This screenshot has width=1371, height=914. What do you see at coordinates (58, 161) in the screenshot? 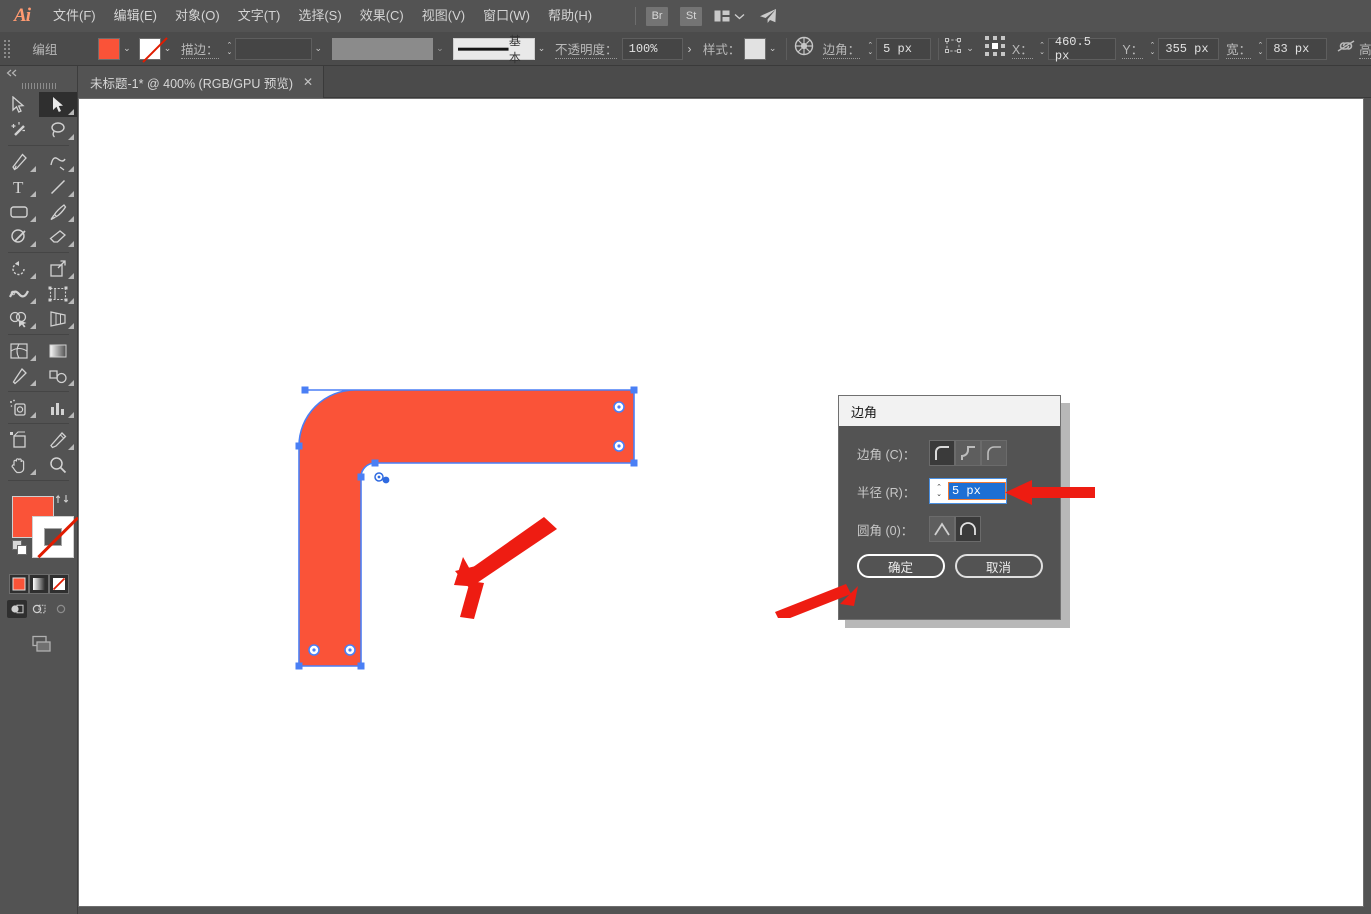
I see `tool-curvature` at bounding box center [58, 161].